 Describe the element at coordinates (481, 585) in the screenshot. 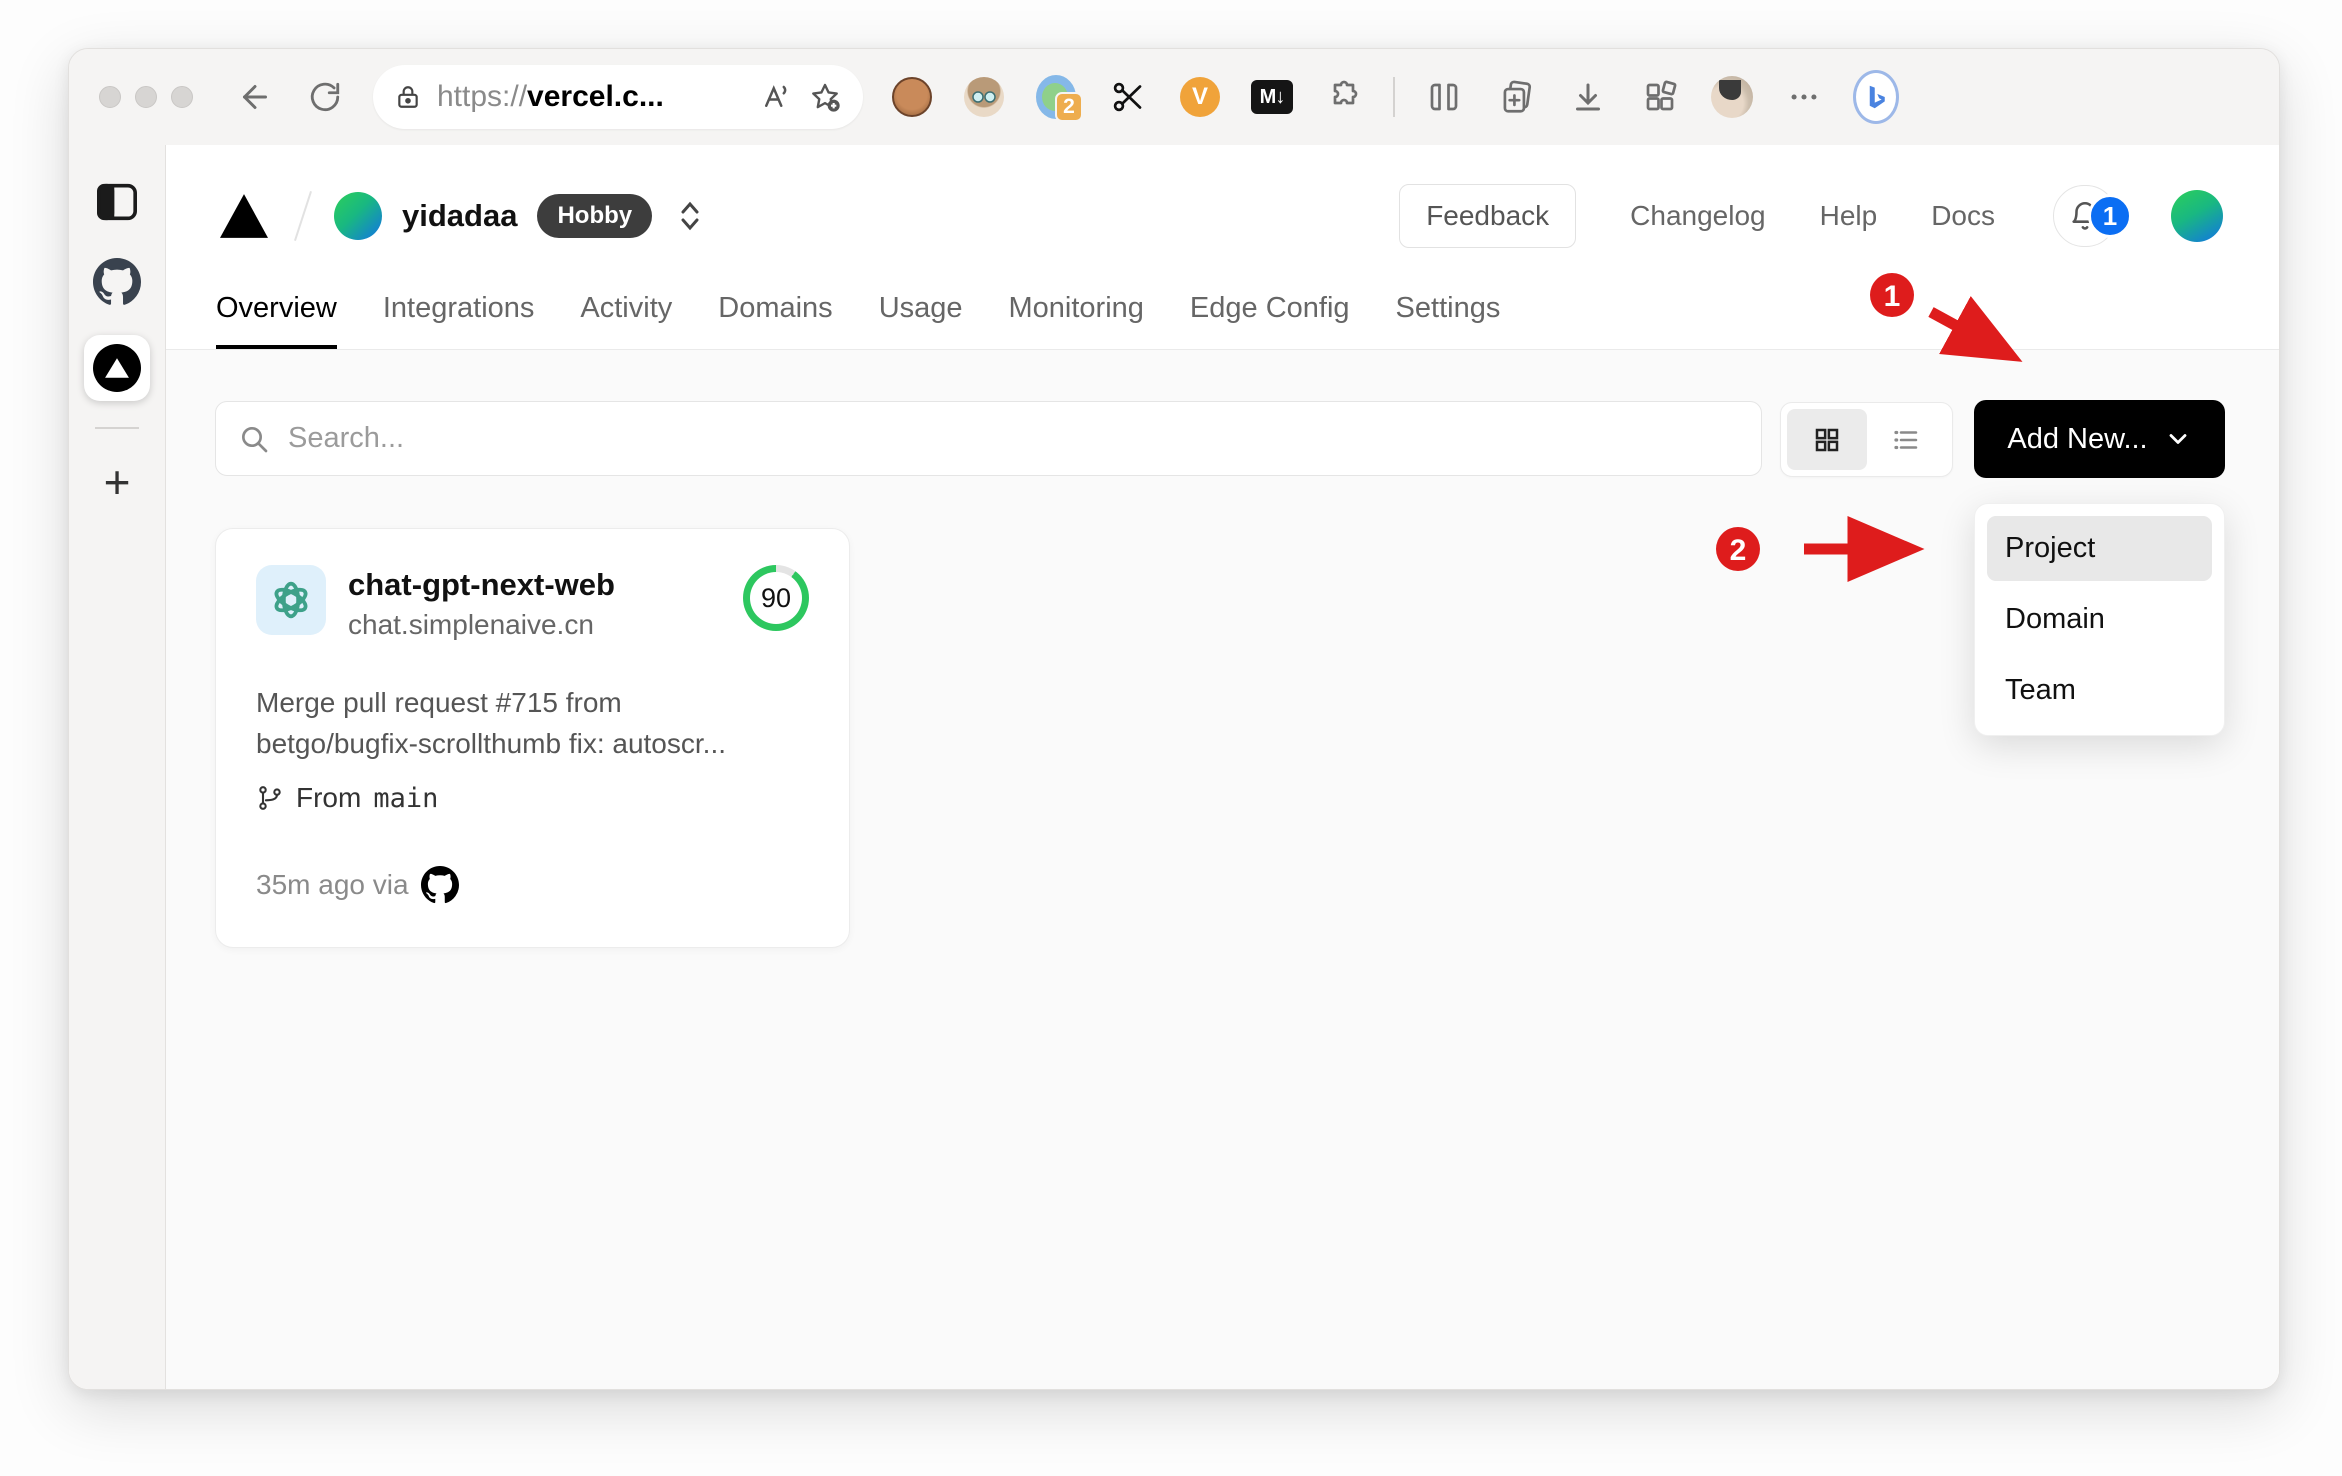

I see `project-name: chat-gpt-next-web` at that location.